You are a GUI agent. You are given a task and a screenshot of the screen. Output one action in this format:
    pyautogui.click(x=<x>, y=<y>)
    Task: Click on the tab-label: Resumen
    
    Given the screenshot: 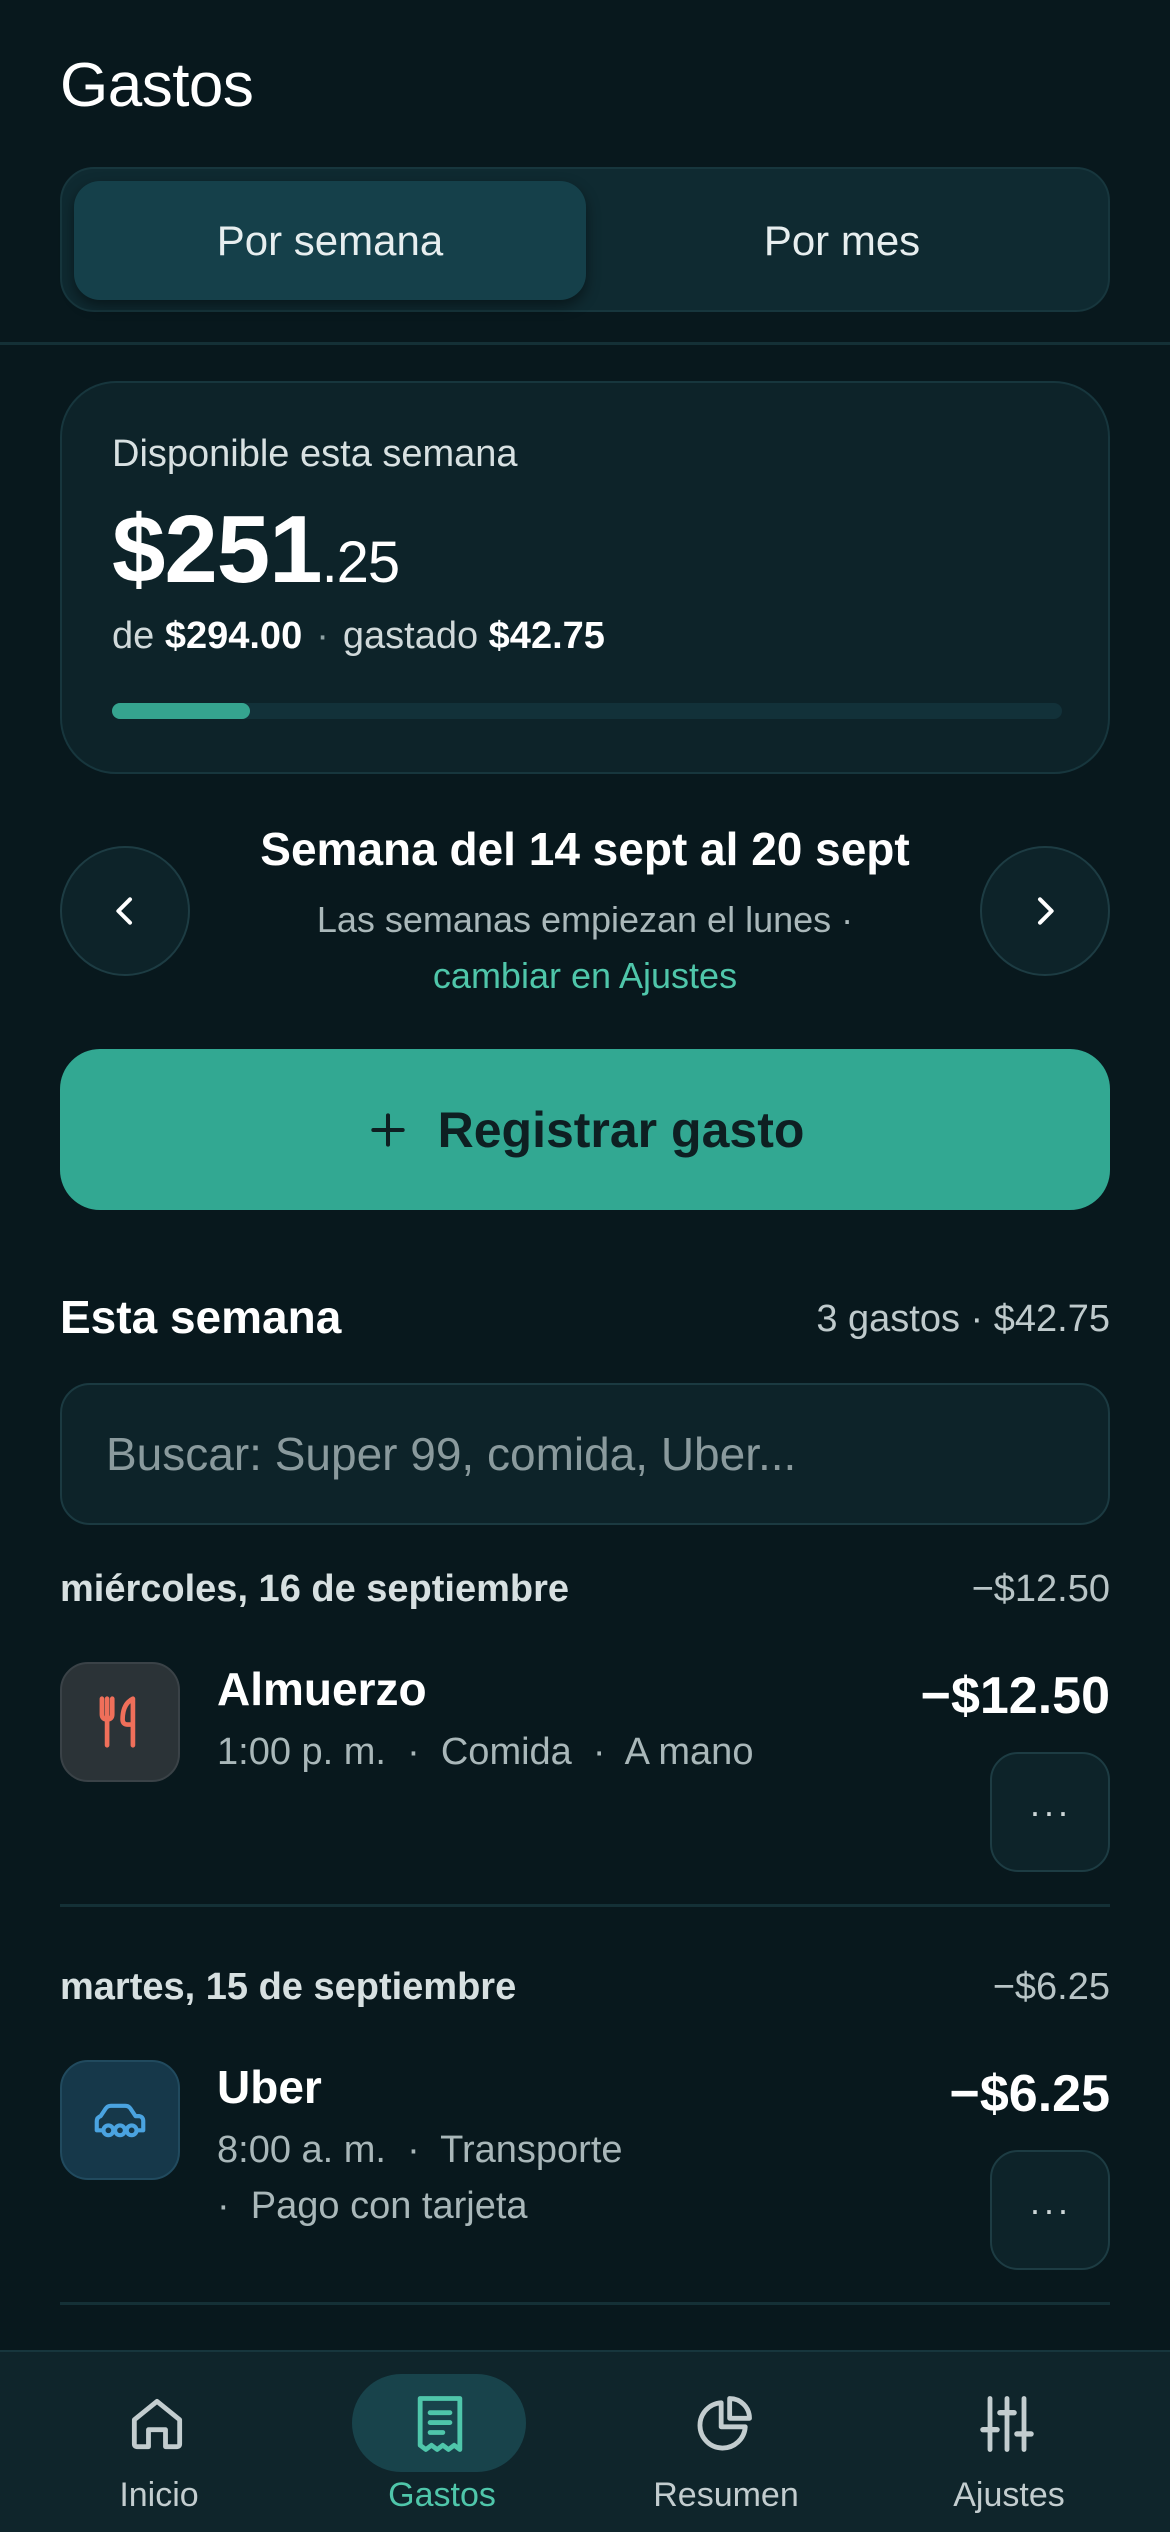 What is the action you would take?
    pyautogui.click(x=726, y=2495)
    